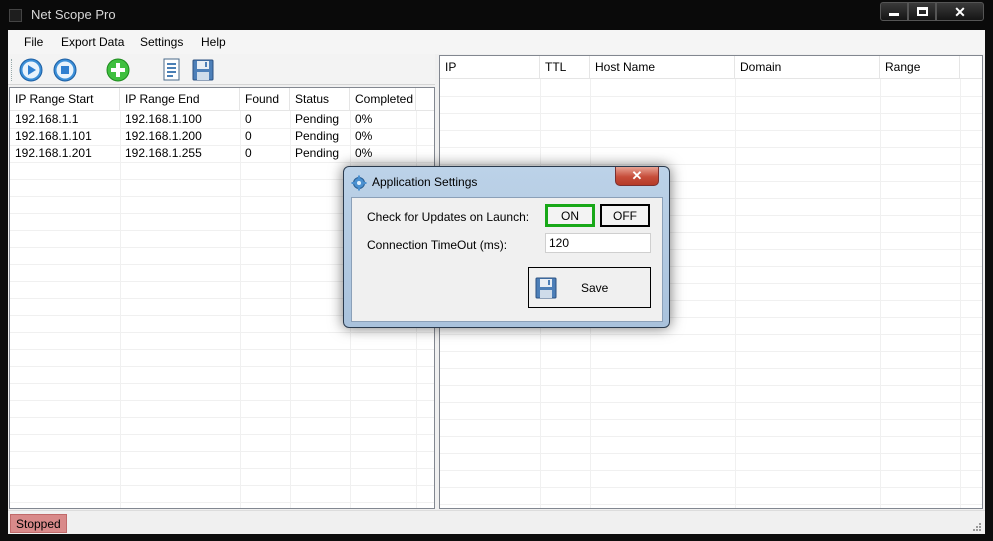 This screenshot has height=541, width=993. Describe the element at coordinates (92, 42) in the screenshot. I see `menu-export-data: Export Data` at that location.